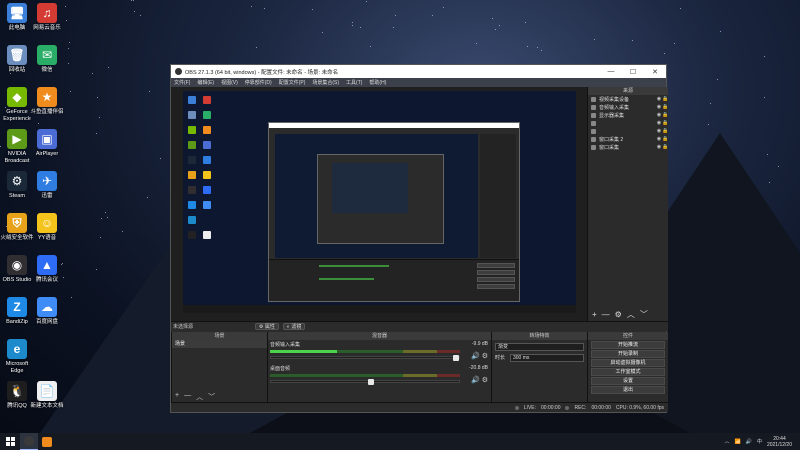 The image size is (800, 450). Describe the element at coordinates (47, 441) in the screenshot. I see `taskbar-douyu` at that location.